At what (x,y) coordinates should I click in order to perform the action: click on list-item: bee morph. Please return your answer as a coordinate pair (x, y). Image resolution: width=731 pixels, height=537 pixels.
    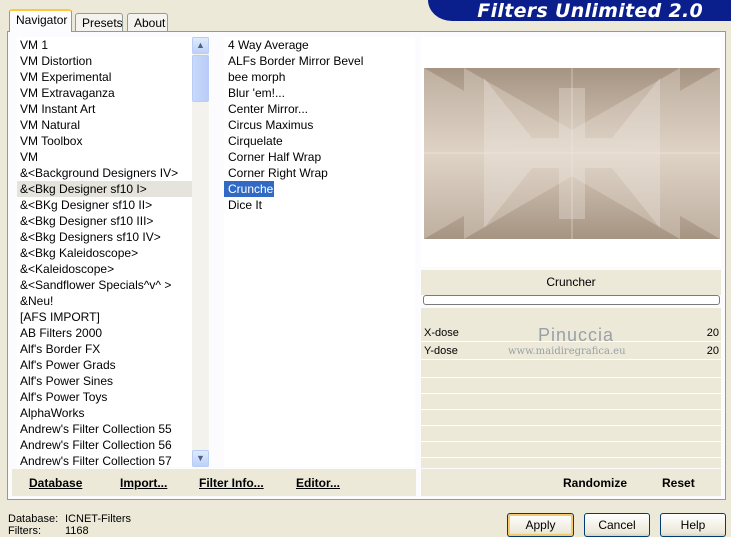
    Looking at the image, I should click on (319, 77).